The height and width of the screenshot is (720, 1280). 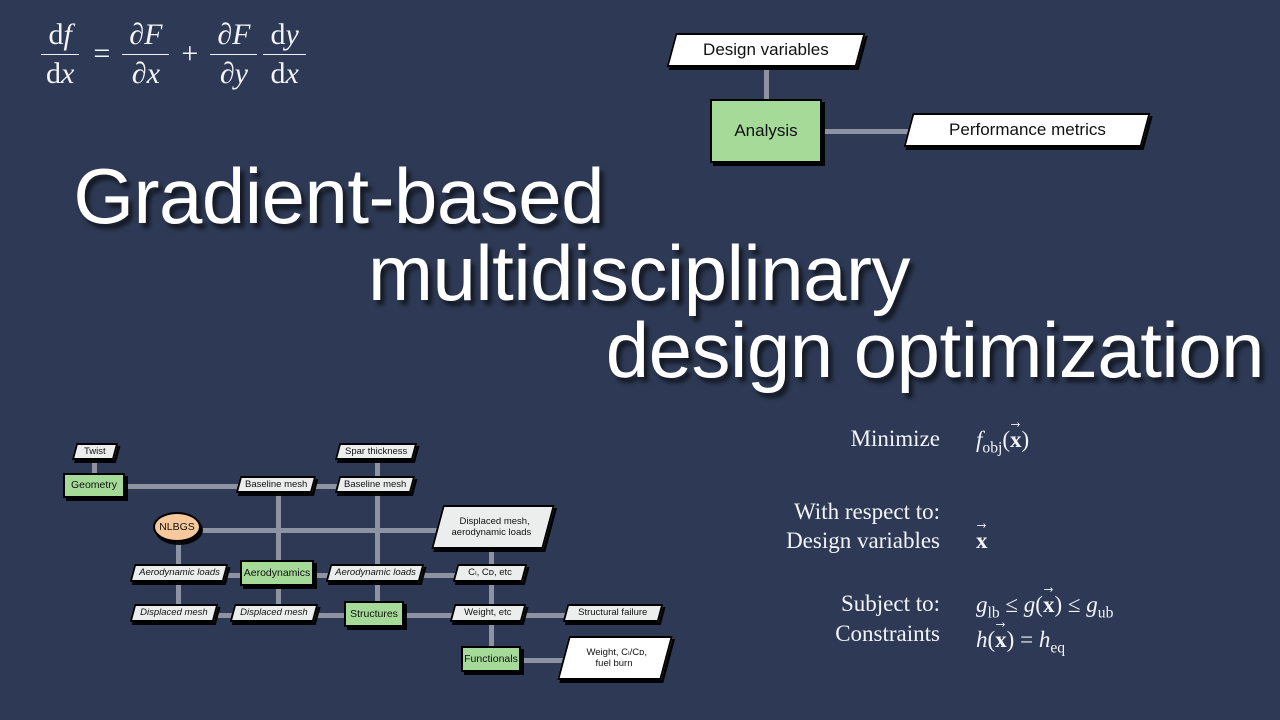 I want to click on node-geometry: Geometry, so click(x=94, y=485).